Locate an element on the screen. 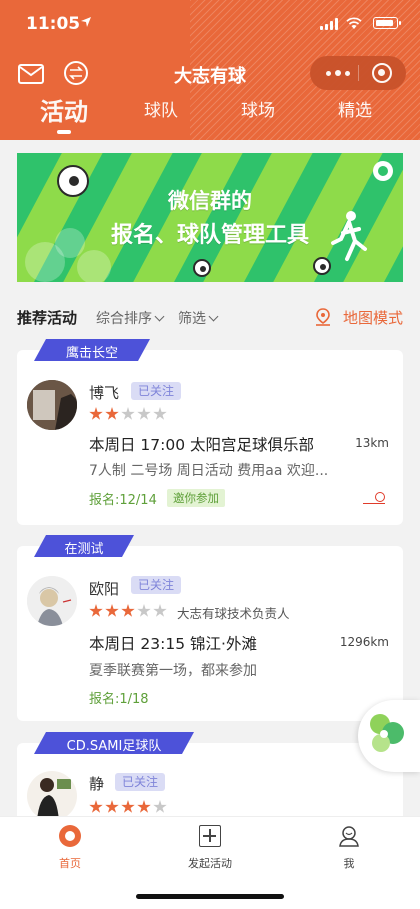  distance: 13km is located at coordinates (372, 443).